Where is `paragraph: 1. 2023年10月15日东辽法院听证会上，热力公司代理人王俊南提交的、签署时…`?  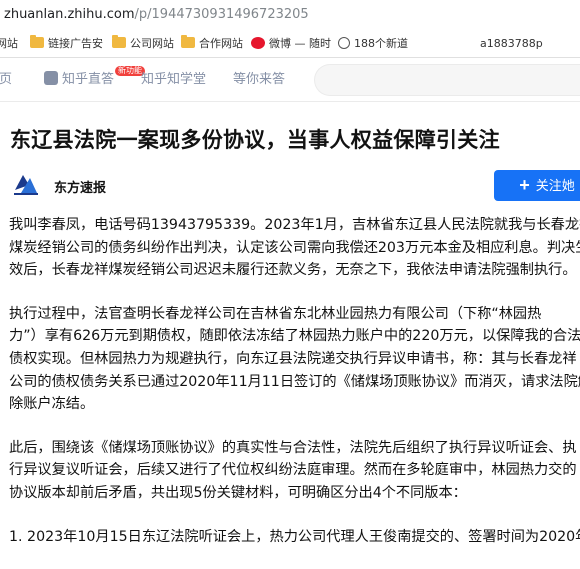
paragraph: 1. 2023年10月15日东辽法院听证会上，热力公司代理人王俊南提交的、签署时… is located at coordinates (294, 536).